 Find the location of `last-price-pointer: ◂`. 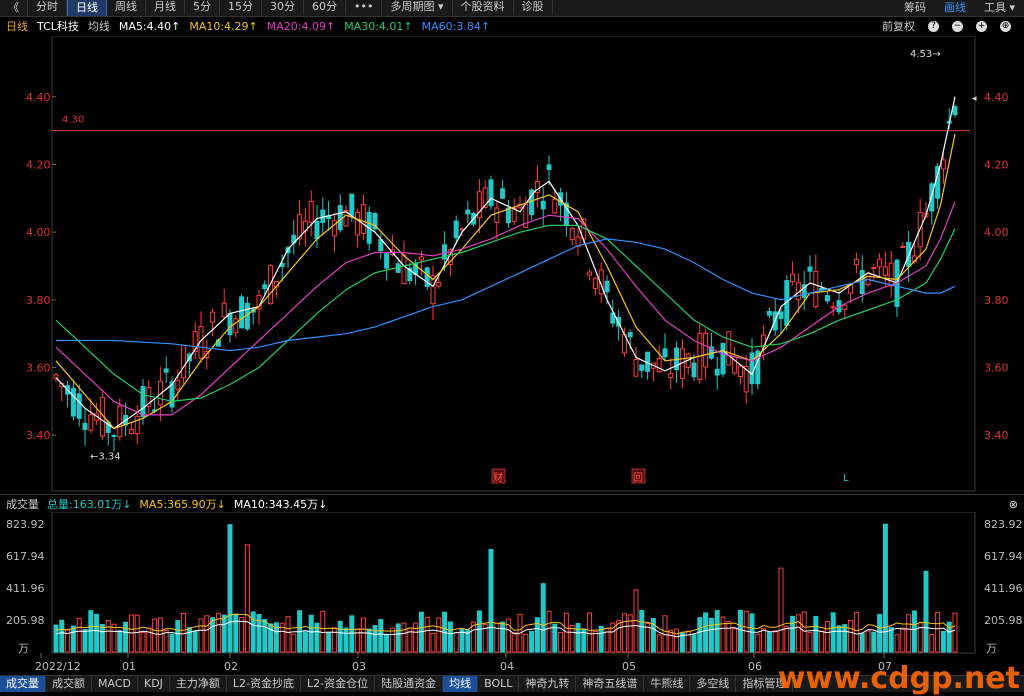

last-price-pointer: ◂ is located at coordinates (974, 99).